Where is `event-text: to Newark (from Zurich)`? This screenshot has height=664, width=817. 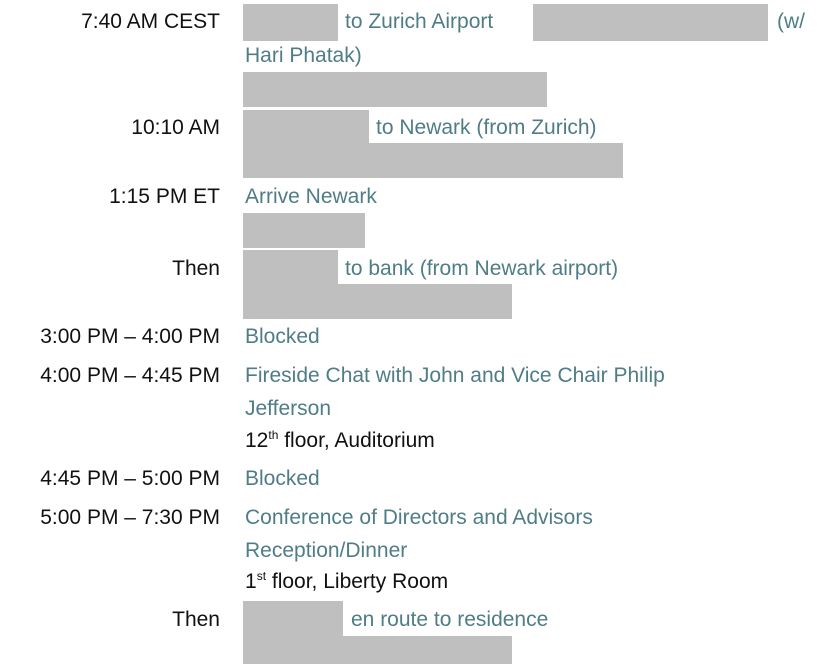 event-text: to Newark (from Zurich) is located at coordinates (486, 127).